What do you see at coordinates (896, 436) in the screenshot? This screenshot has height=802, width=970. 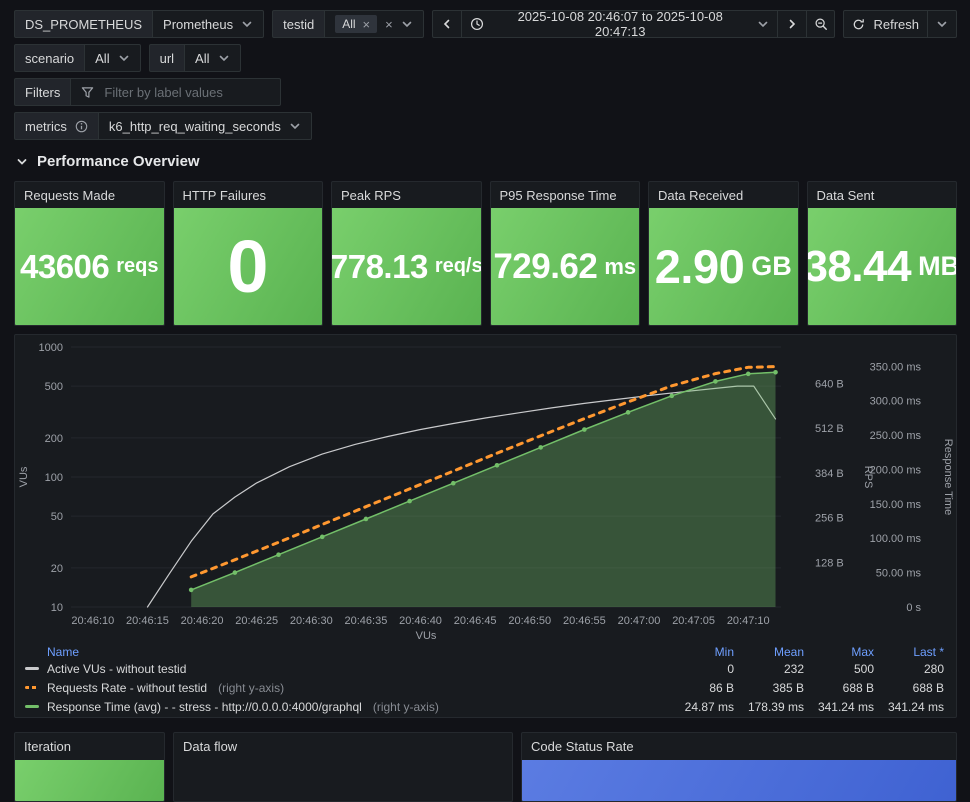 I see `svg-text: 250.00 ms` at bounding box center [896, 436].